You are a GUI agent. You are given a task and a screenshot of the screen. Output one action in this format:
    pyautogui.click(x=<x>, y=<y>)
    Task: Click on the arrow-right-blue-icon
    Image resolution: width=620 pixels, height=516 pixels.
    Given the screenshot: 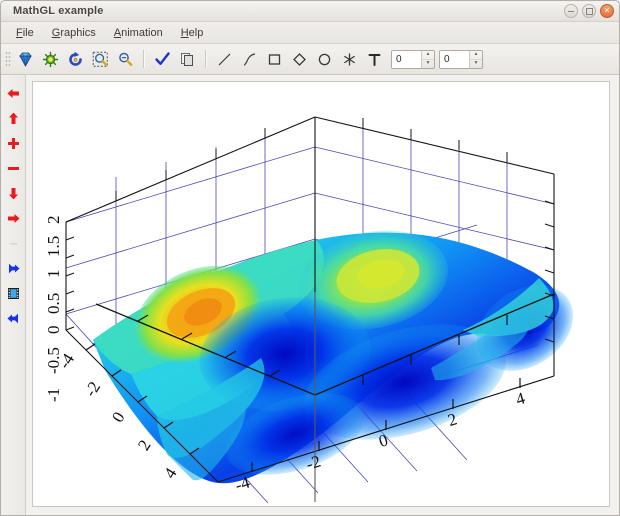 What is the action you would take?
    pyautogui.click(x=13, y=268)
    